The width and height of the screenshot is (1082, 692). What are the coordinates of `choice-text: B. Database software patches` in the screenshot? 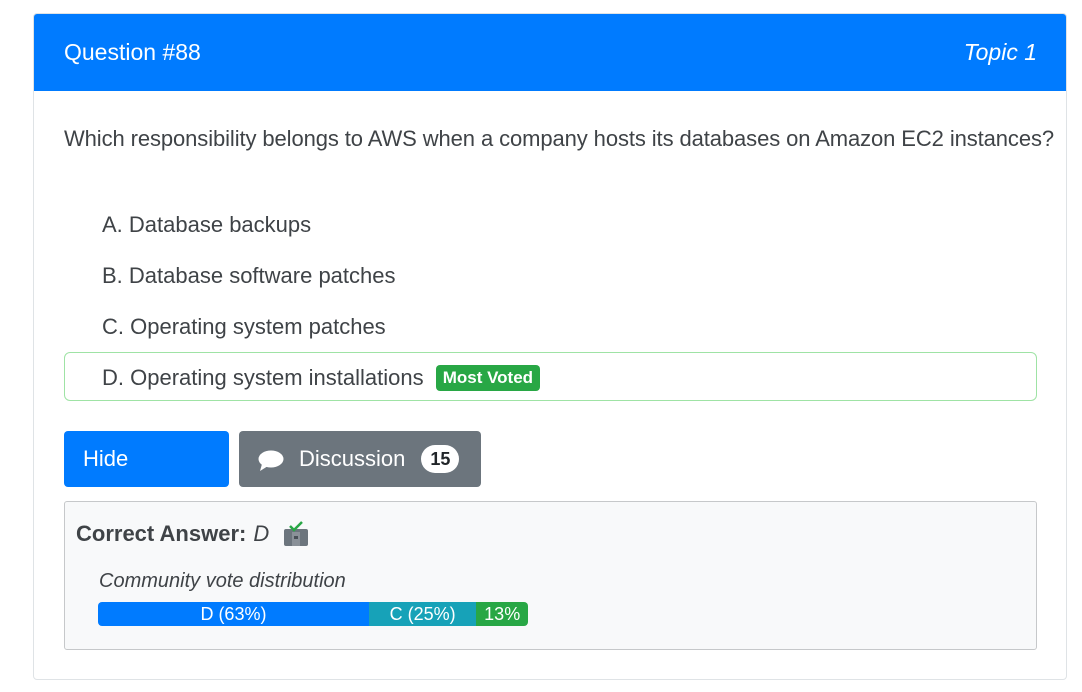 It's located at (249, 275).